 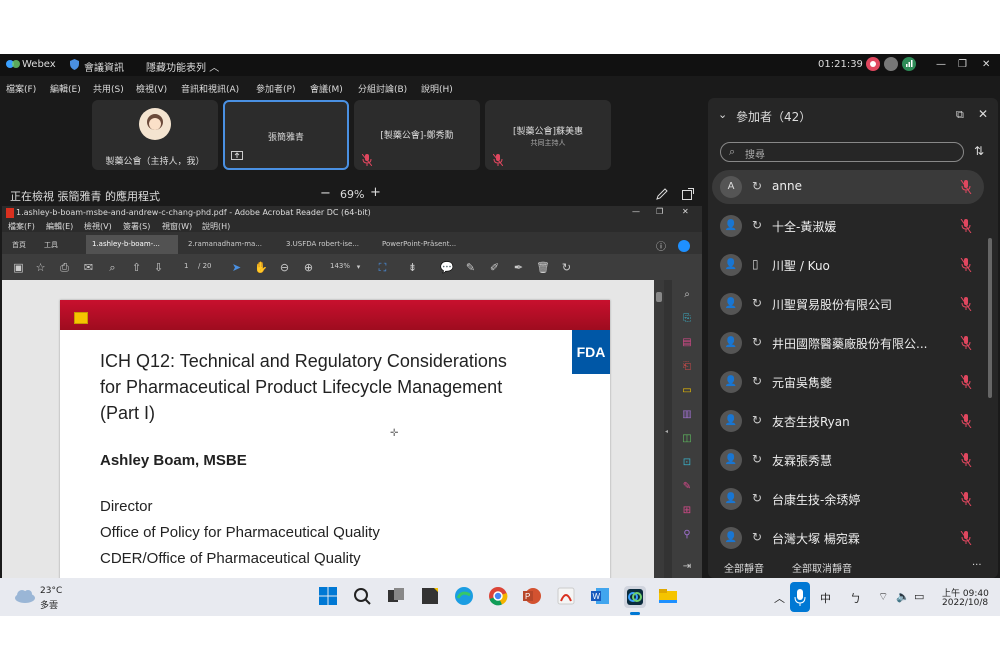 I want to click on ime-bopomofo: ㄅ, so click(x=855, y=598).